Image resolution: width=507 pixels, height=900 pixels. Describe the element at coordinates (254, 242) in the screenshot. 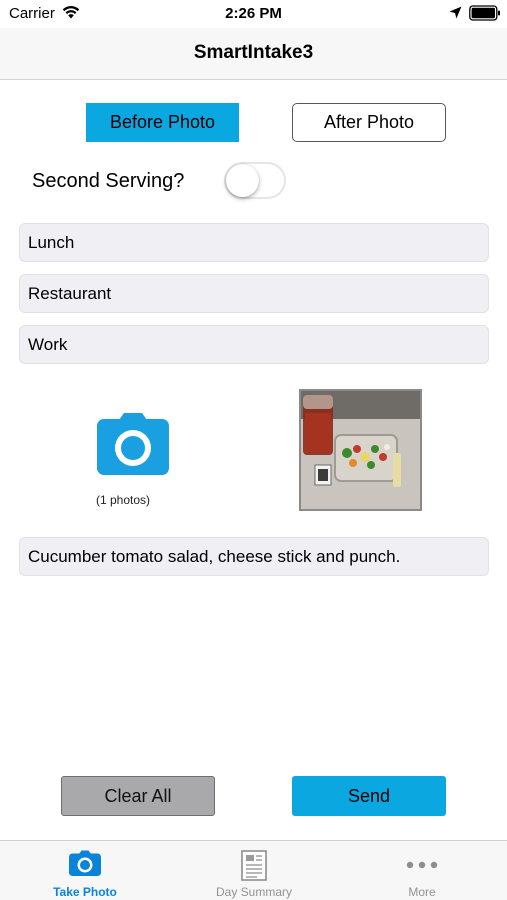

I see `meal-field: Lunch` at that location.